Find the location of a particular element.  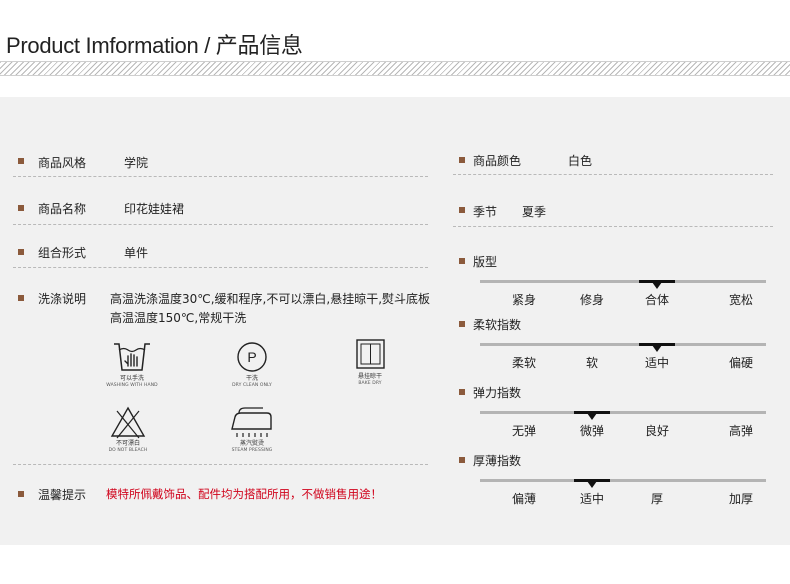

season-value: 夏季 is located at coordinates (534, 212).